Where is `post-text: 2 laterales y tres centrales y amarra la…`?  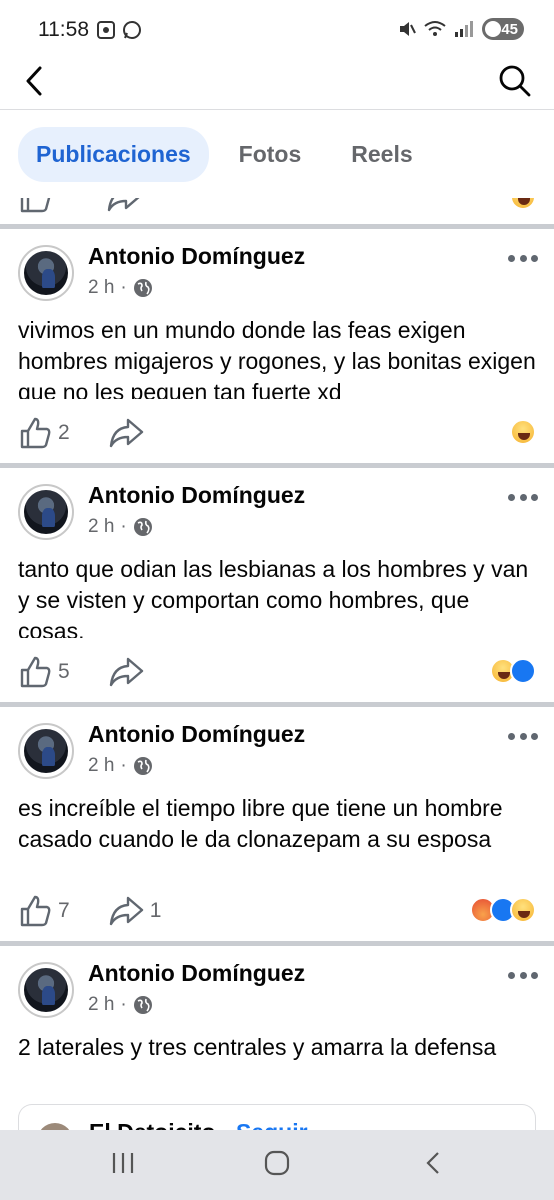 post-text: 2 laterales y tres centrales y amarra la… is located at coordinates (257, 1047).